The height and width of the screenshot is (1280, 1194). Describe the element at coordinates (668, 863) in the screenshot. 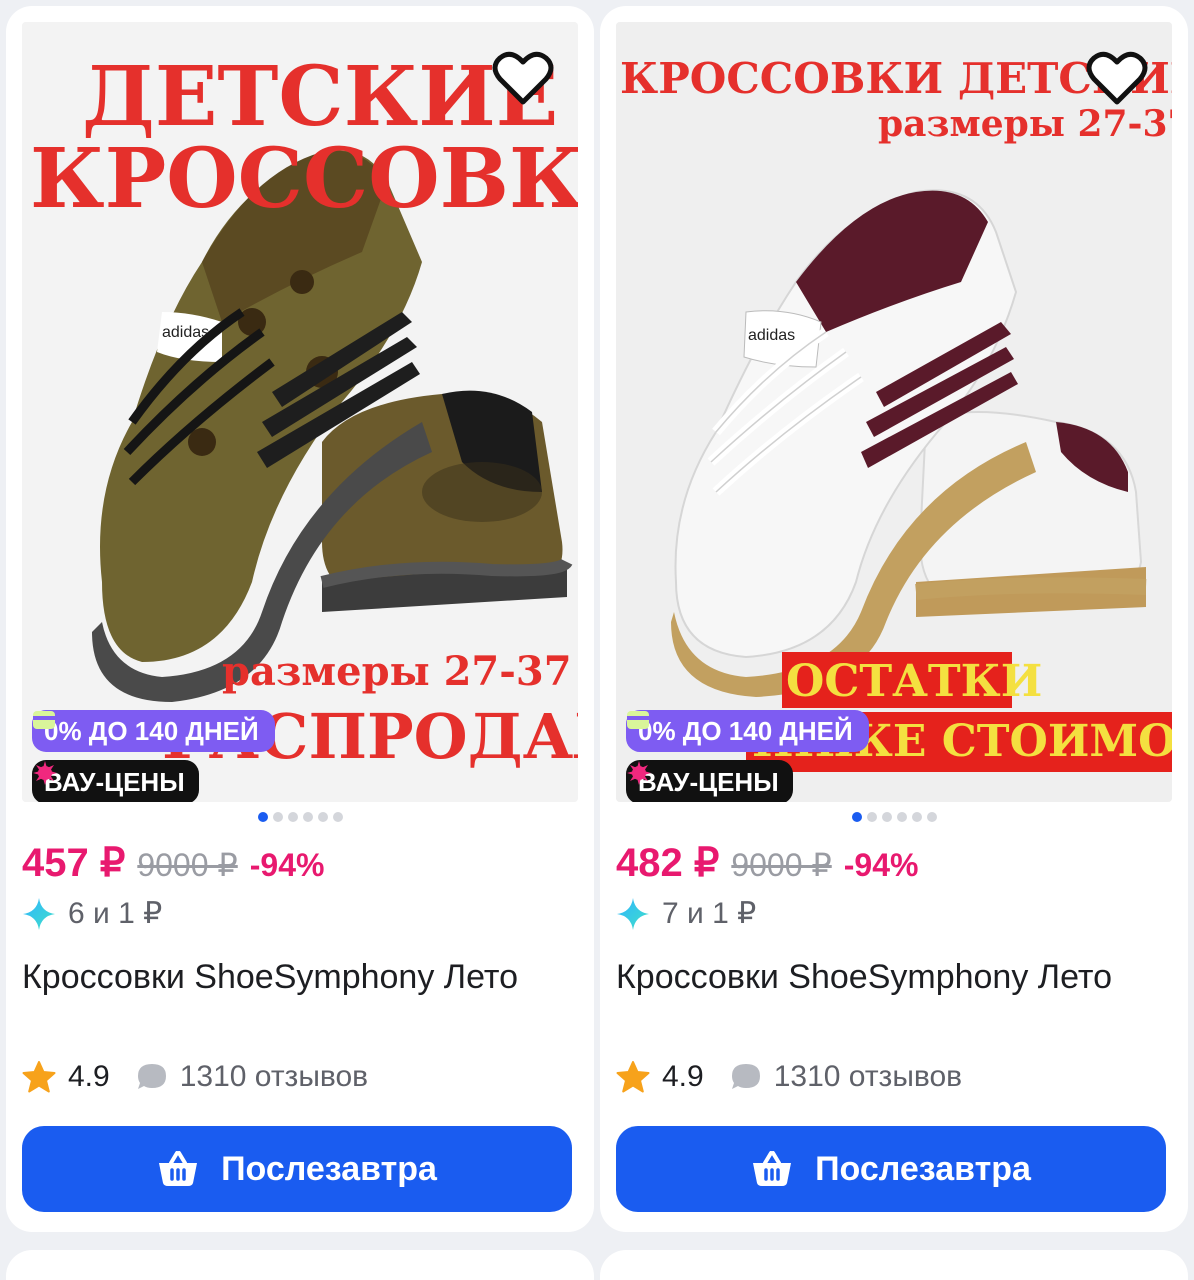

I see `current-price: 482 ₽` at that location.